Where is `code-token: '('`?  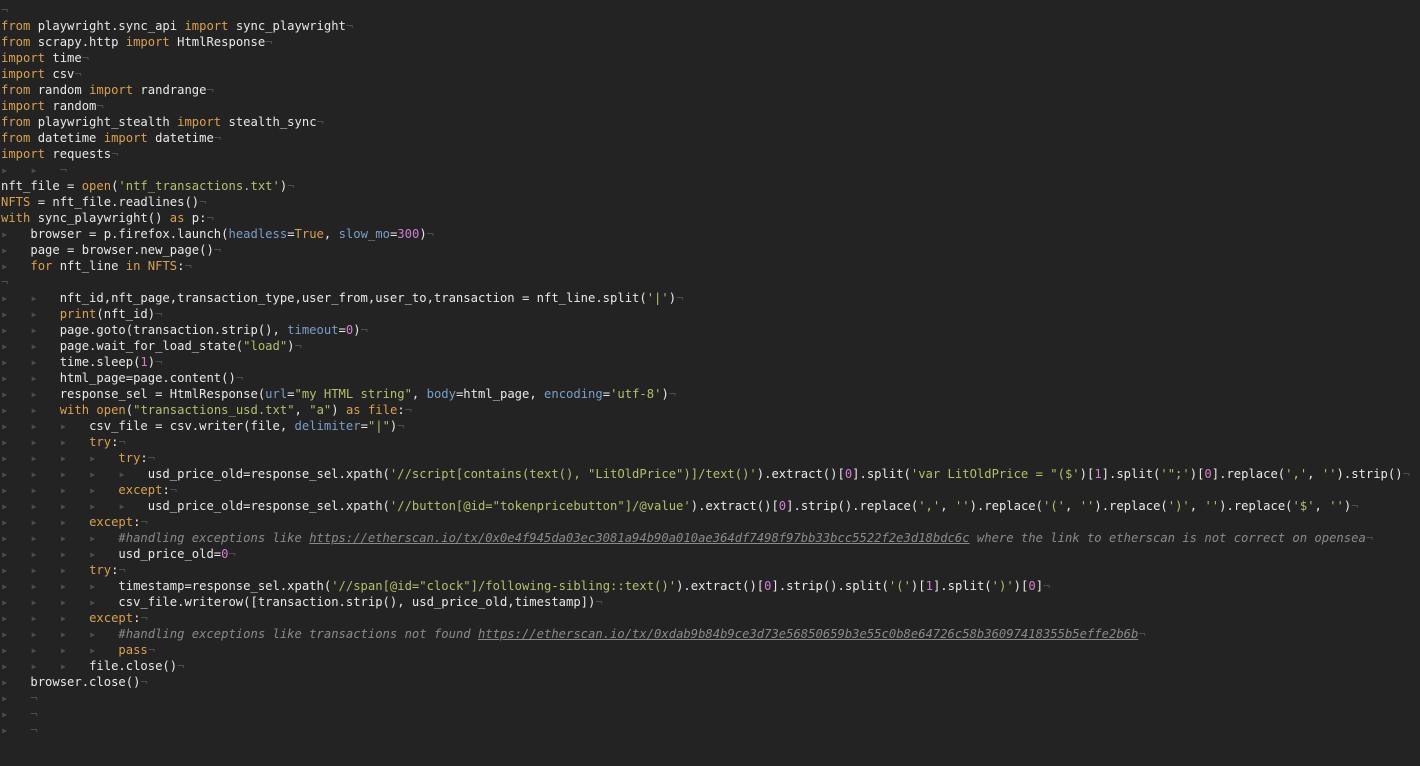
code-token: '(' is located at coordinates (1053, 506).